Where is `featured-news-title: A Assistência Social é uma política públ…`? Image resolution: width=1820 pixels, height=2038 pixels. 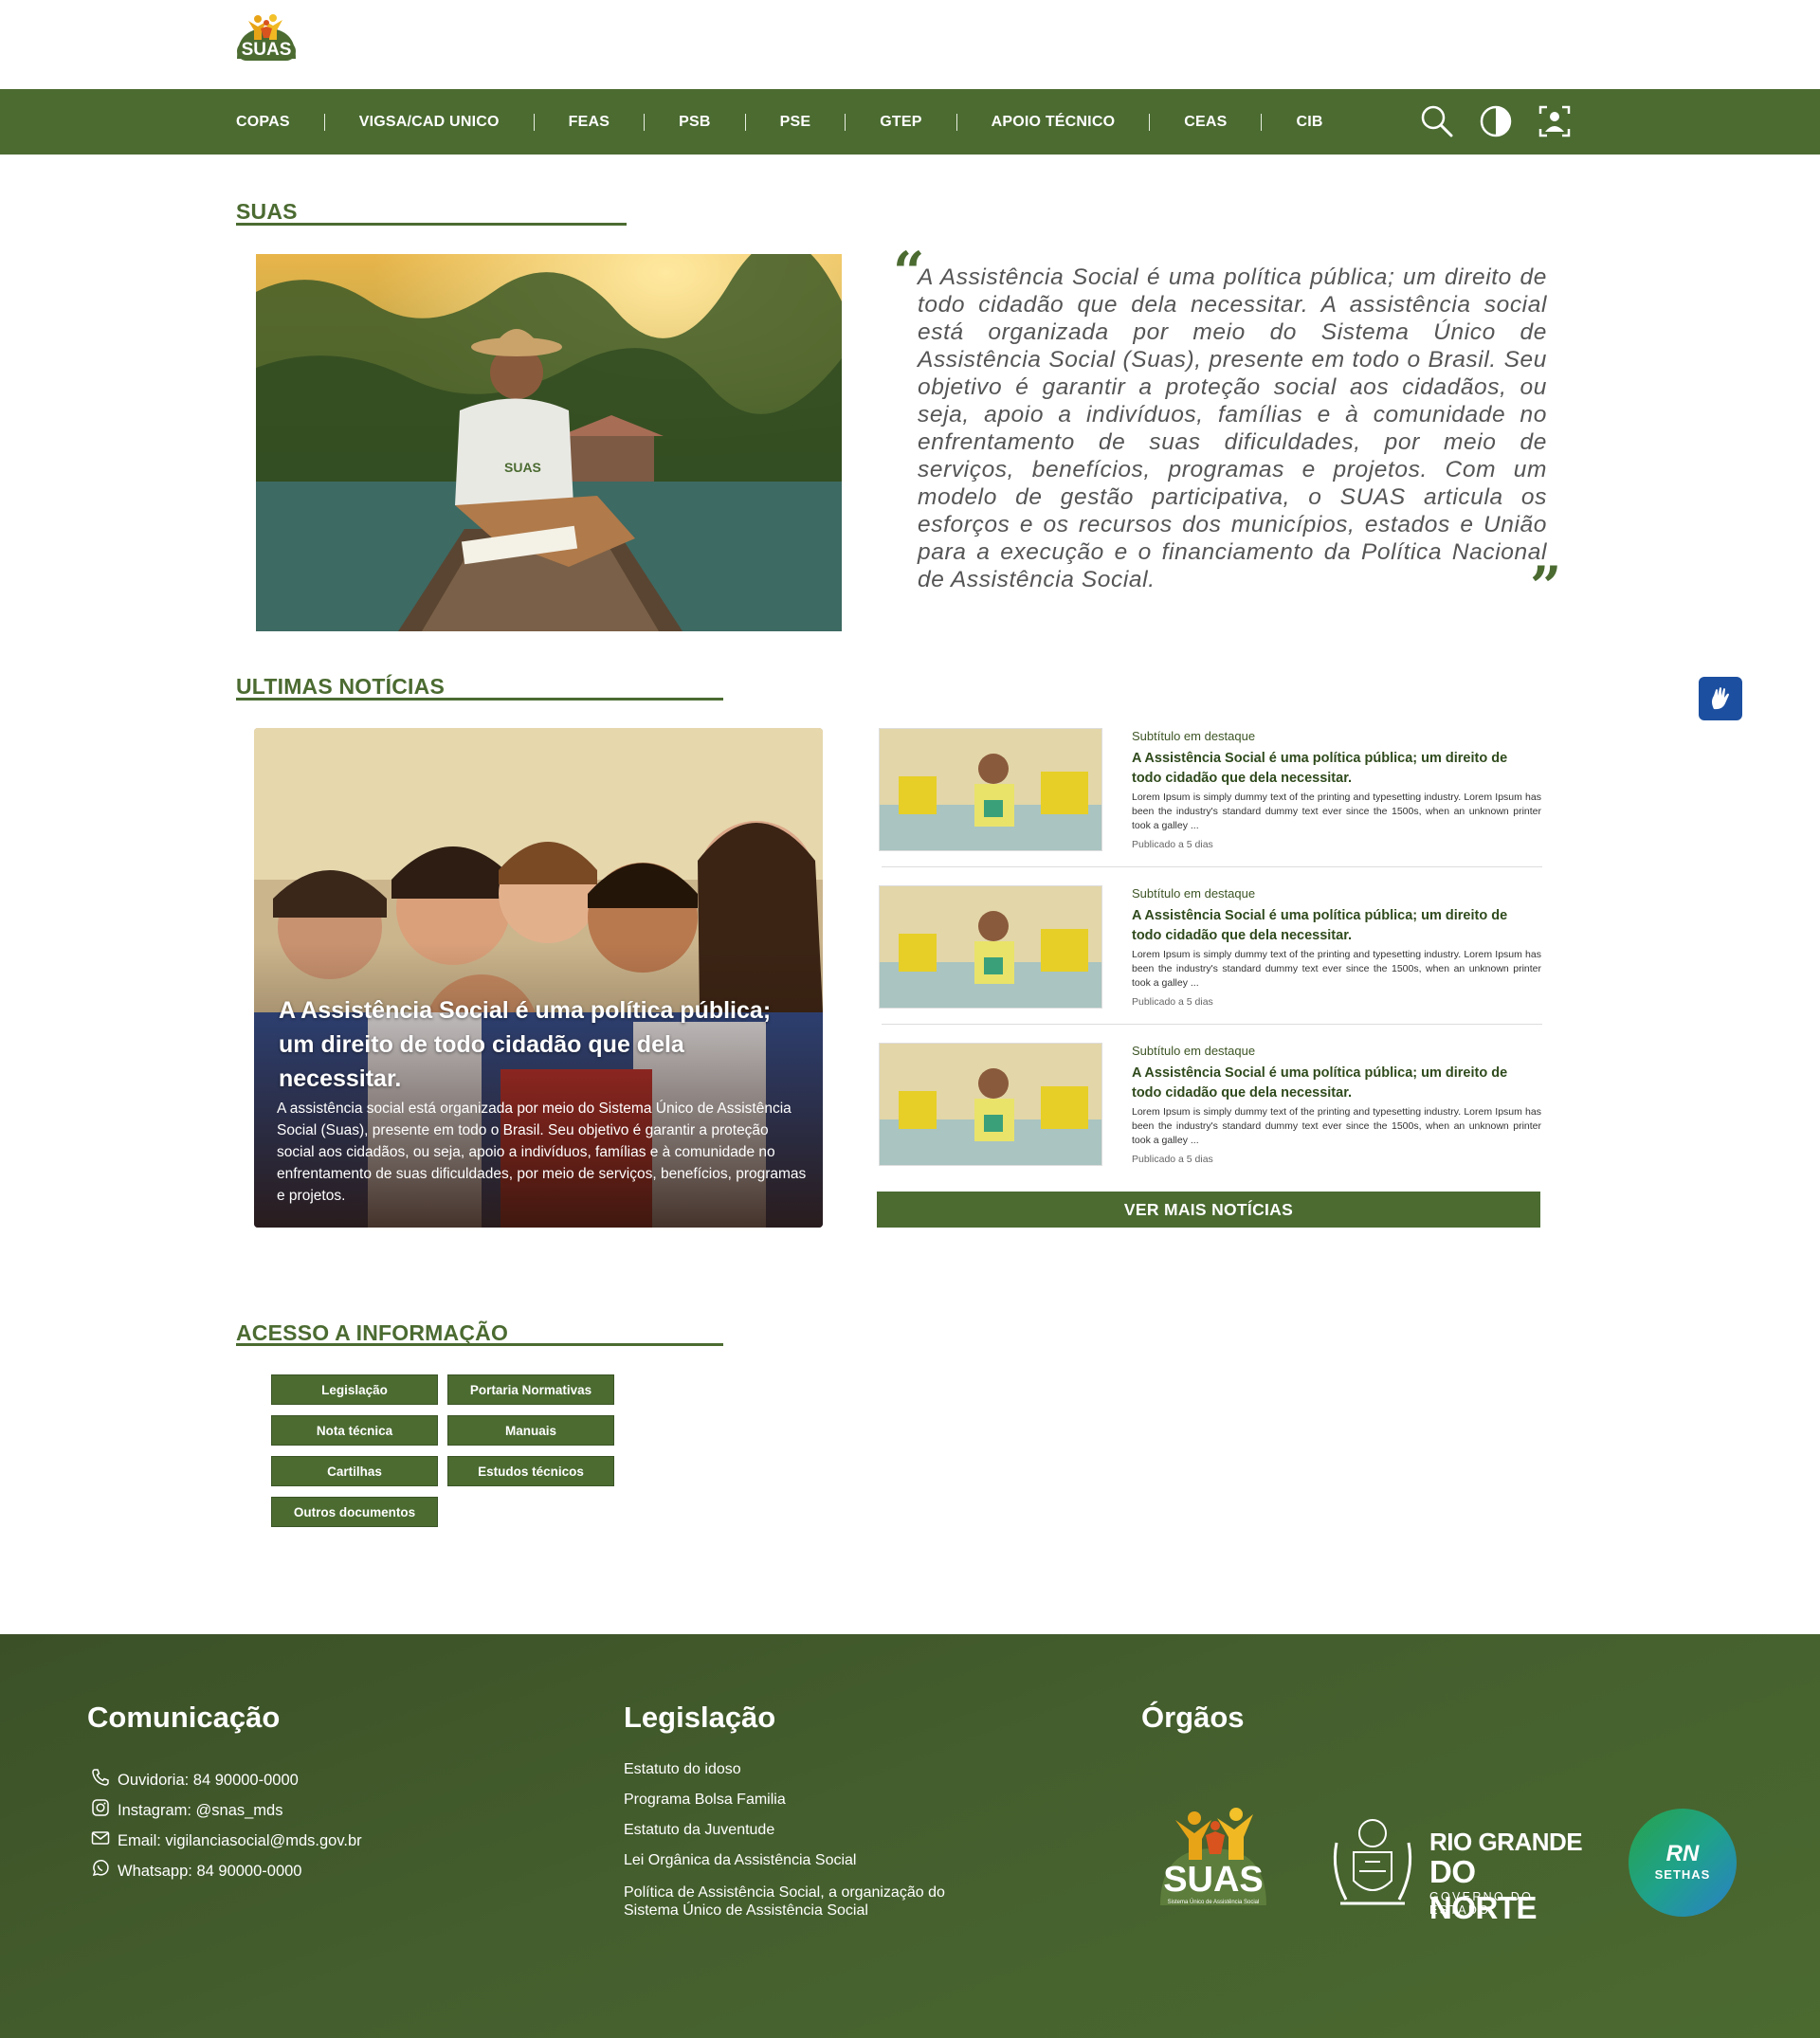 featured-news-title: A Assistência Social é uma política públ… is located at coordinates (525, 1044).